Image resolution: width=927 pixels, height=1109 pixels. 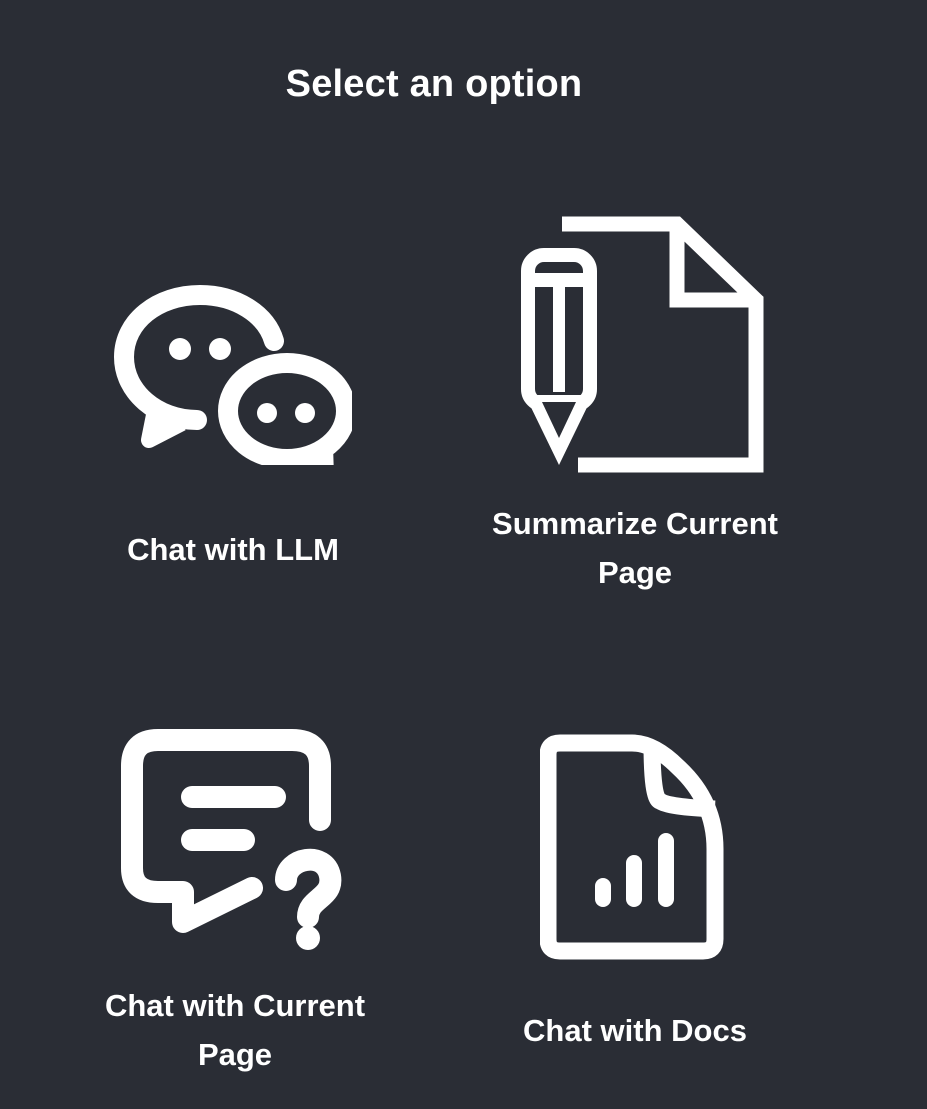 I want to click on summarize-current-page-option: Summarize Current Page, so click(x=640, y=400).